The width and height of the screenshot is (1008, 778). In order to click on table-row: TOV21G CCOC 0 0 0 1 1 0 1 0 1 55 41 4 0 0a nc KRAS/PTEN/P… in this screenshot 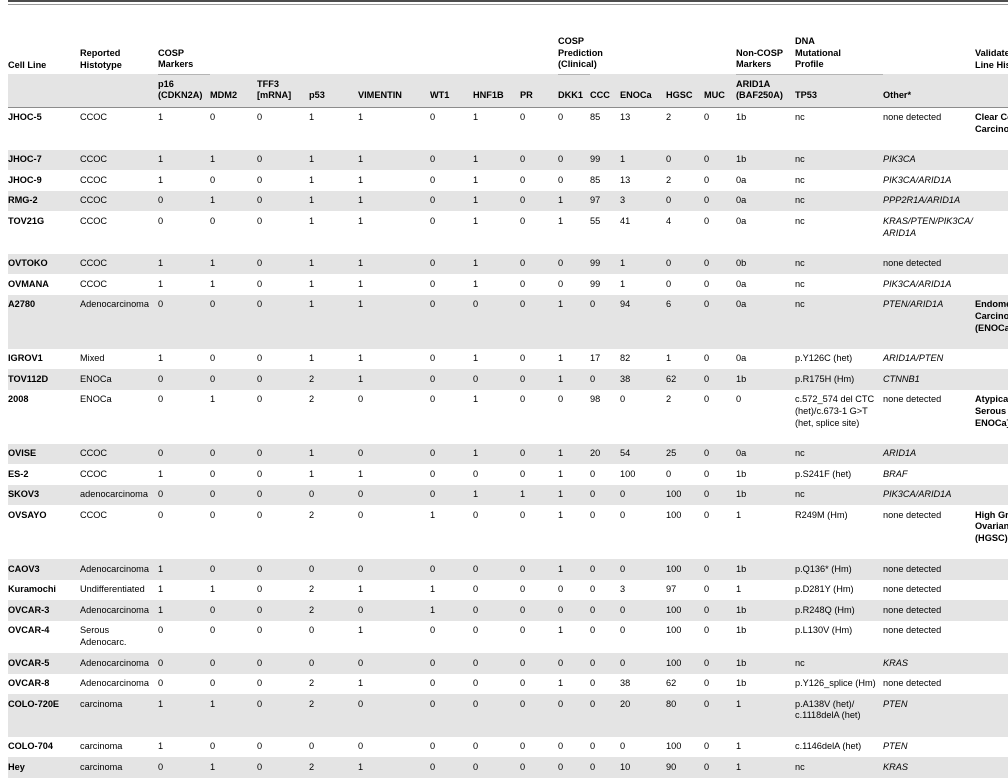, I will do `click(508, 227)`.